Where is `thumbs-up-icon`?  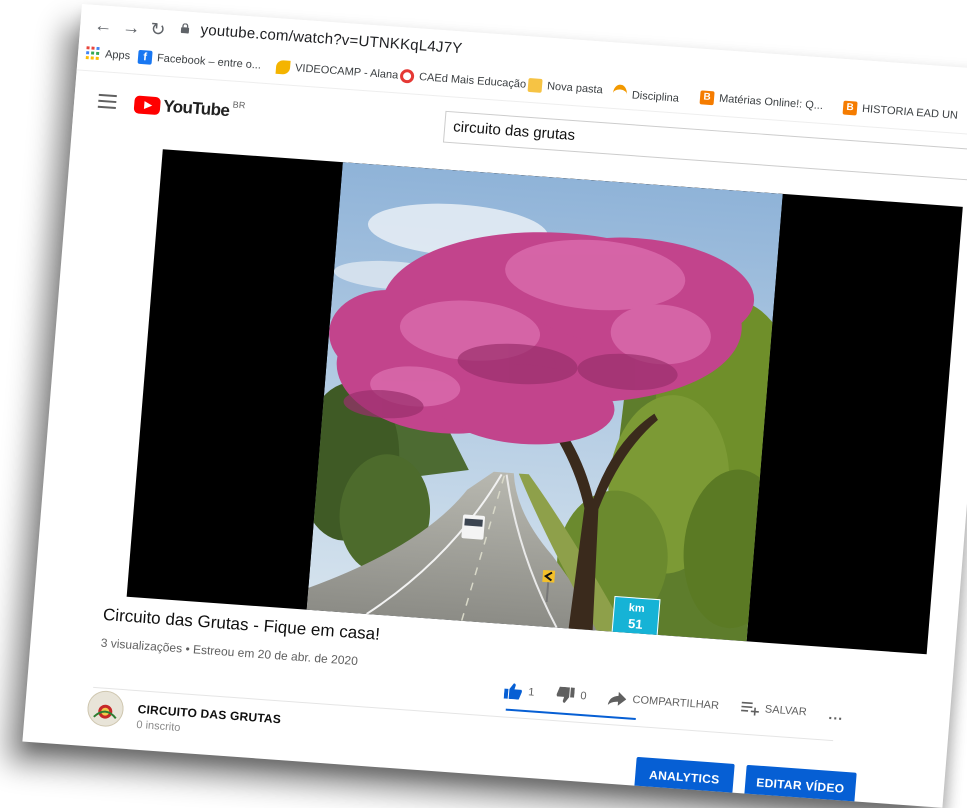 thumbs-up-icon is located at coordinates (513, 691).